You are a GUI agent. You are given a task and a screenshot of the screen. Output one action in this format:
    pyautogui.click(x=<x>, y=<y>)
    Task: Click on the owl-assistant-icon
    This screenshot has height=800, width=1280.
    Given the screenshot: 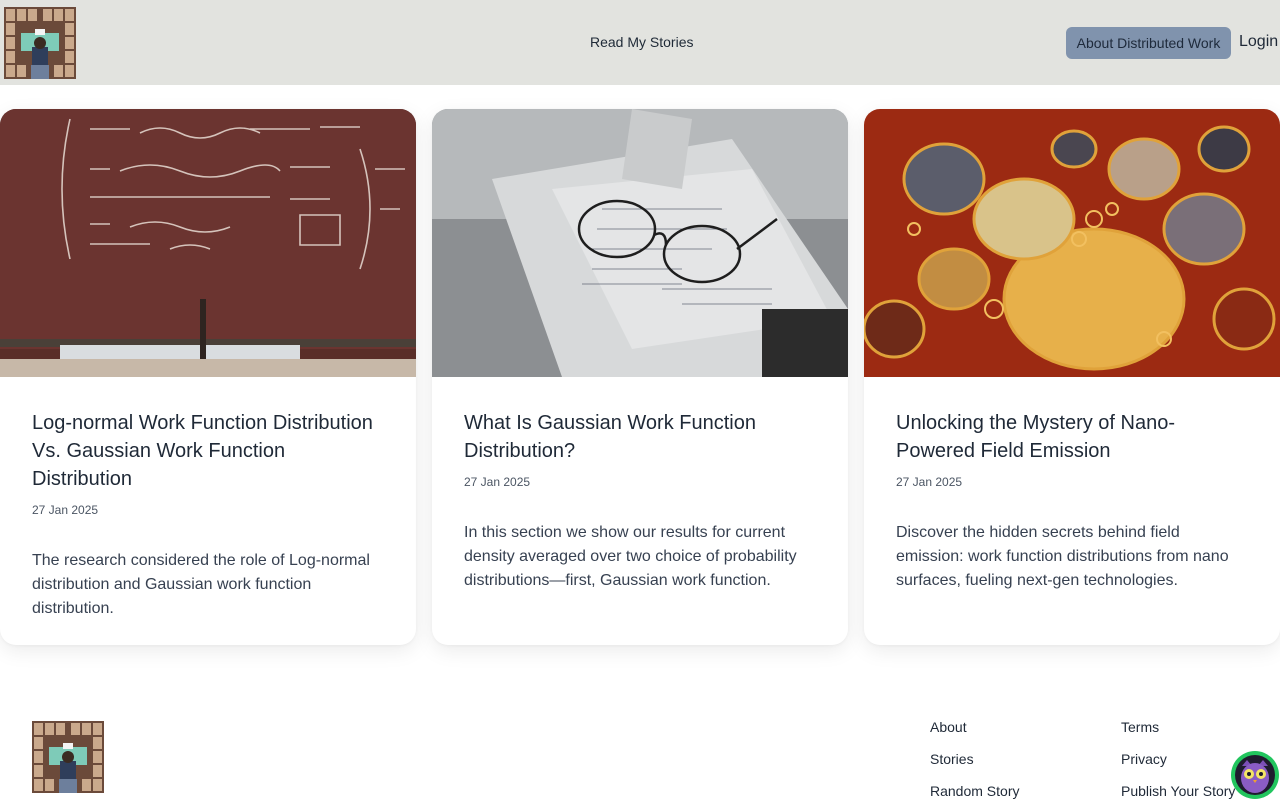 What is the action you would take?
    pyautogui.click(x=1255, y=775)
    